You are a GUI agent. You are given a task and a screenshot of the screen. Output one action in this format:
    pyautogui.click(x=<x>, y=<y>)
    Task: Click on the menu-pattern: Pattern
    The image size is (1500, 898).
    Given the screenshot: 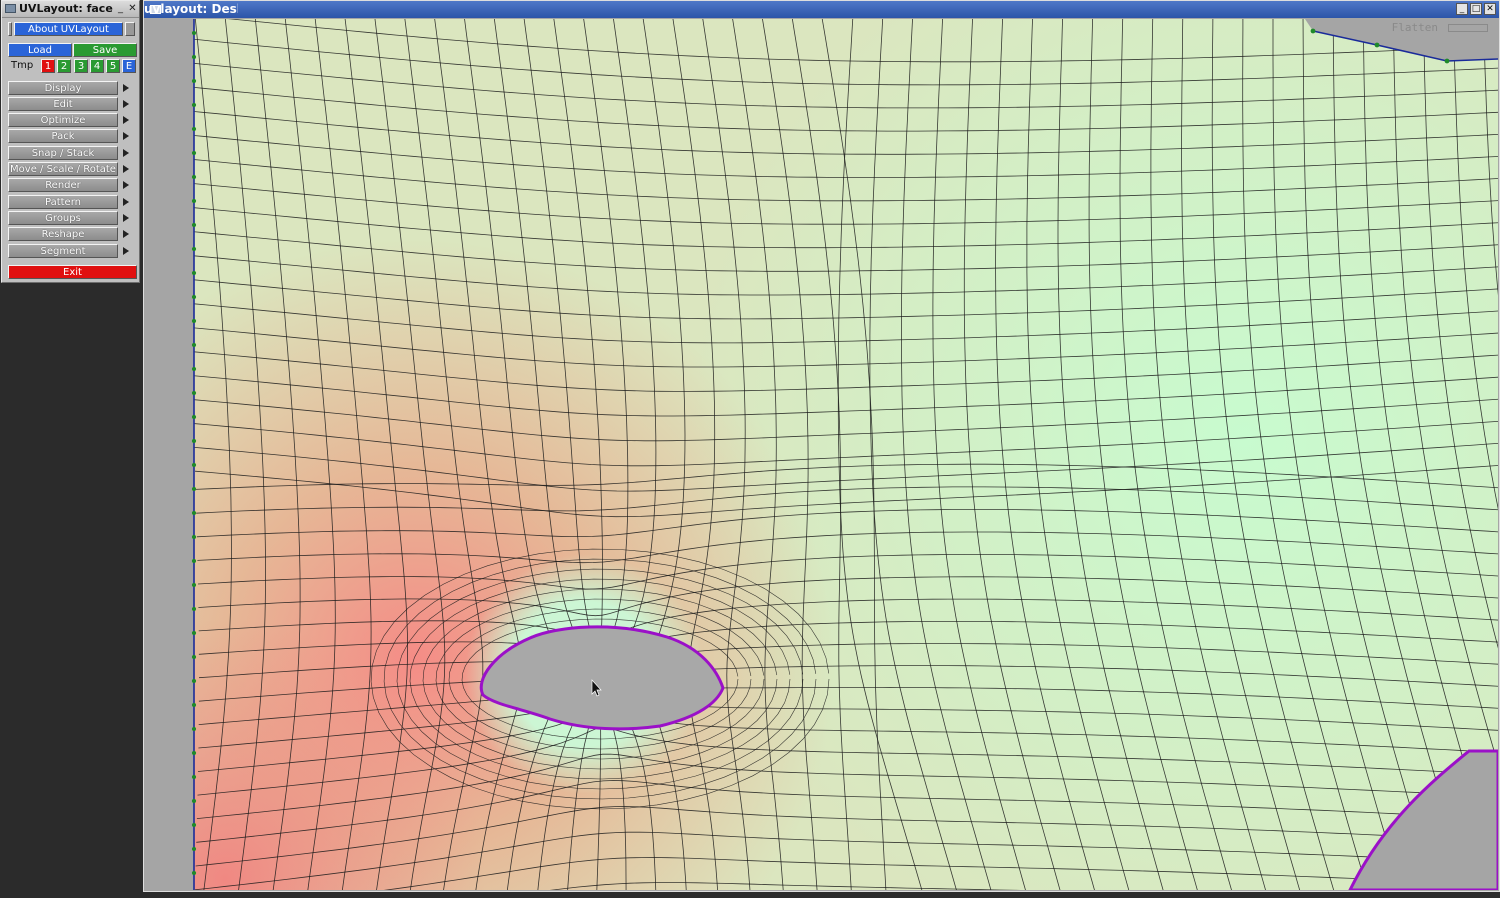 What is the action you would take?
    pyautogui.click(x=63, y=202)
    